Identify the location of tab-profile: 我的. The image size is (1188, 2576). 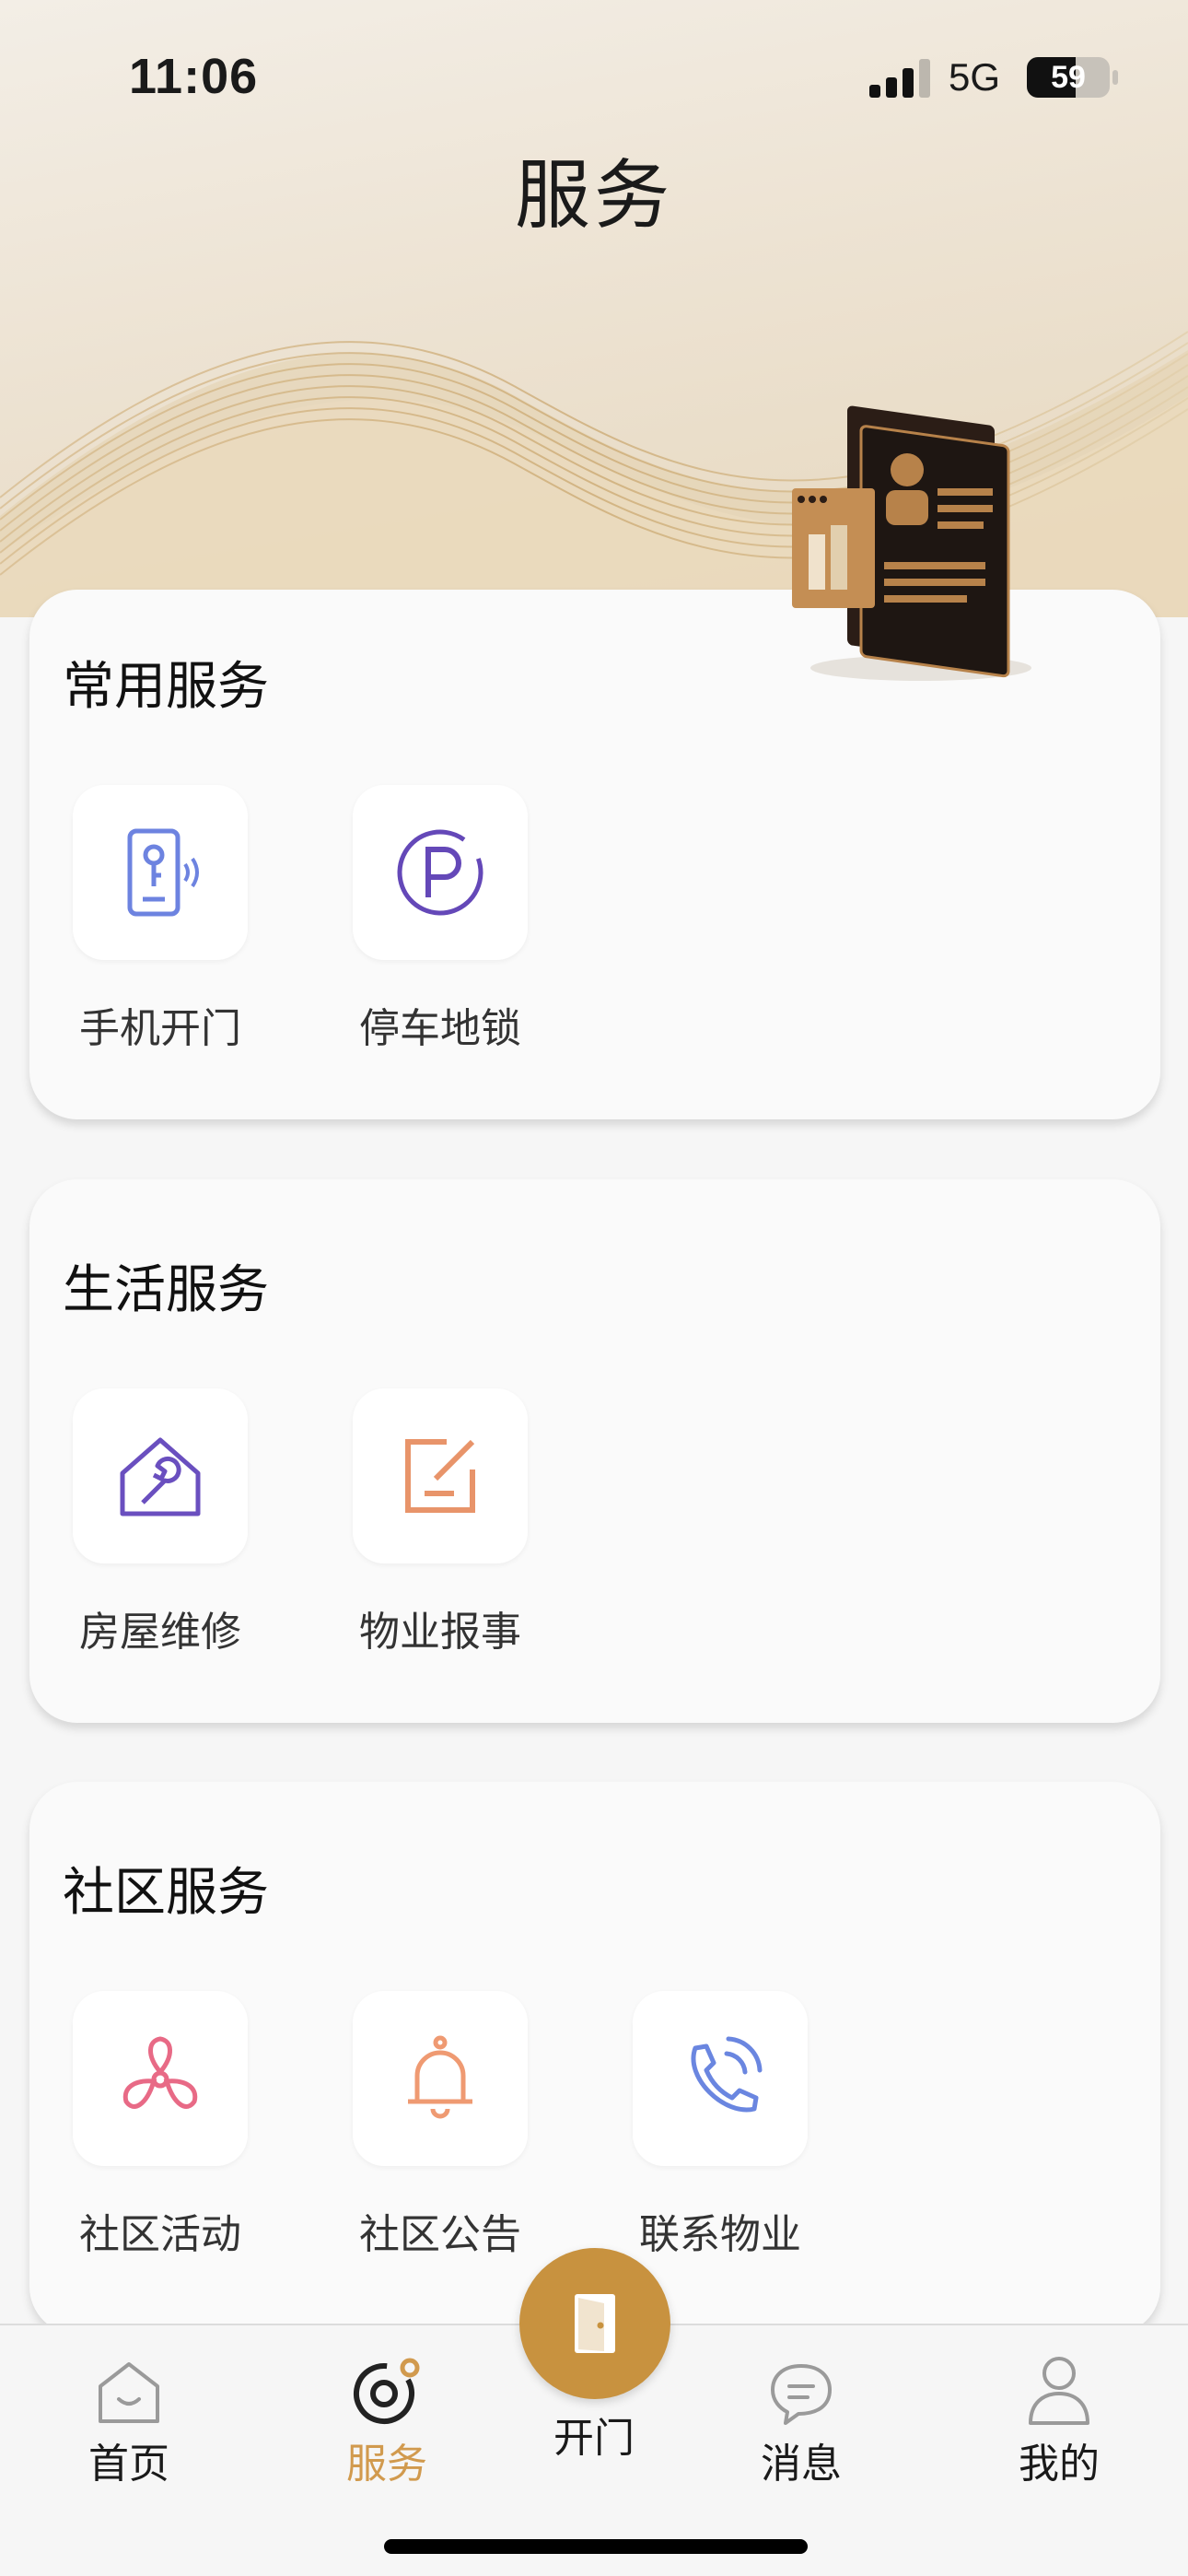
(1059, 2416).